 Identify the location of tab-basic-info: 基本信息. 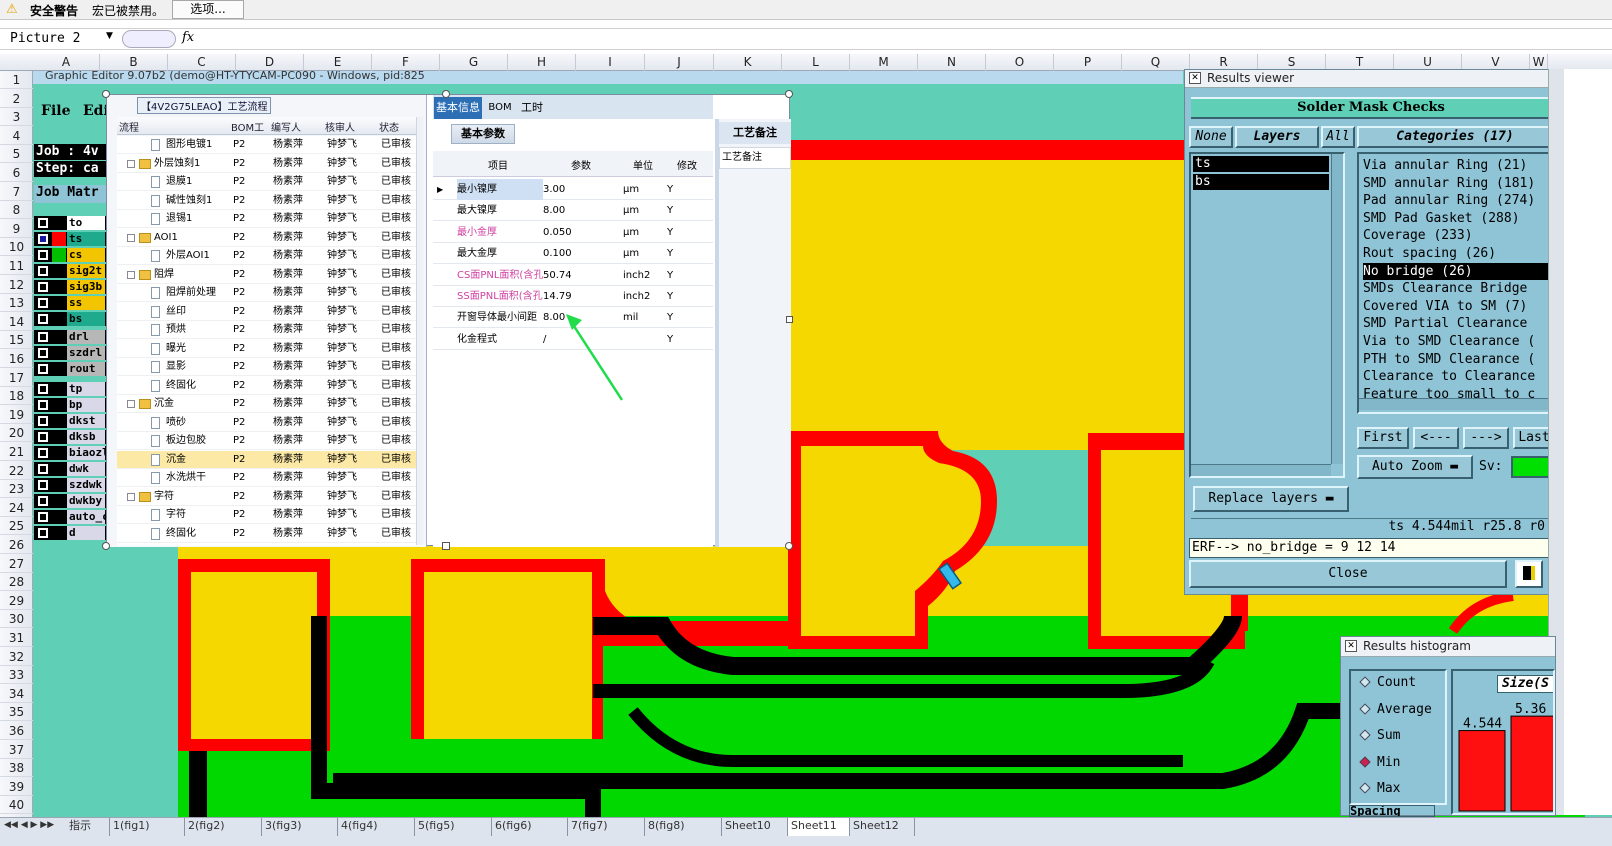
(458, 108).